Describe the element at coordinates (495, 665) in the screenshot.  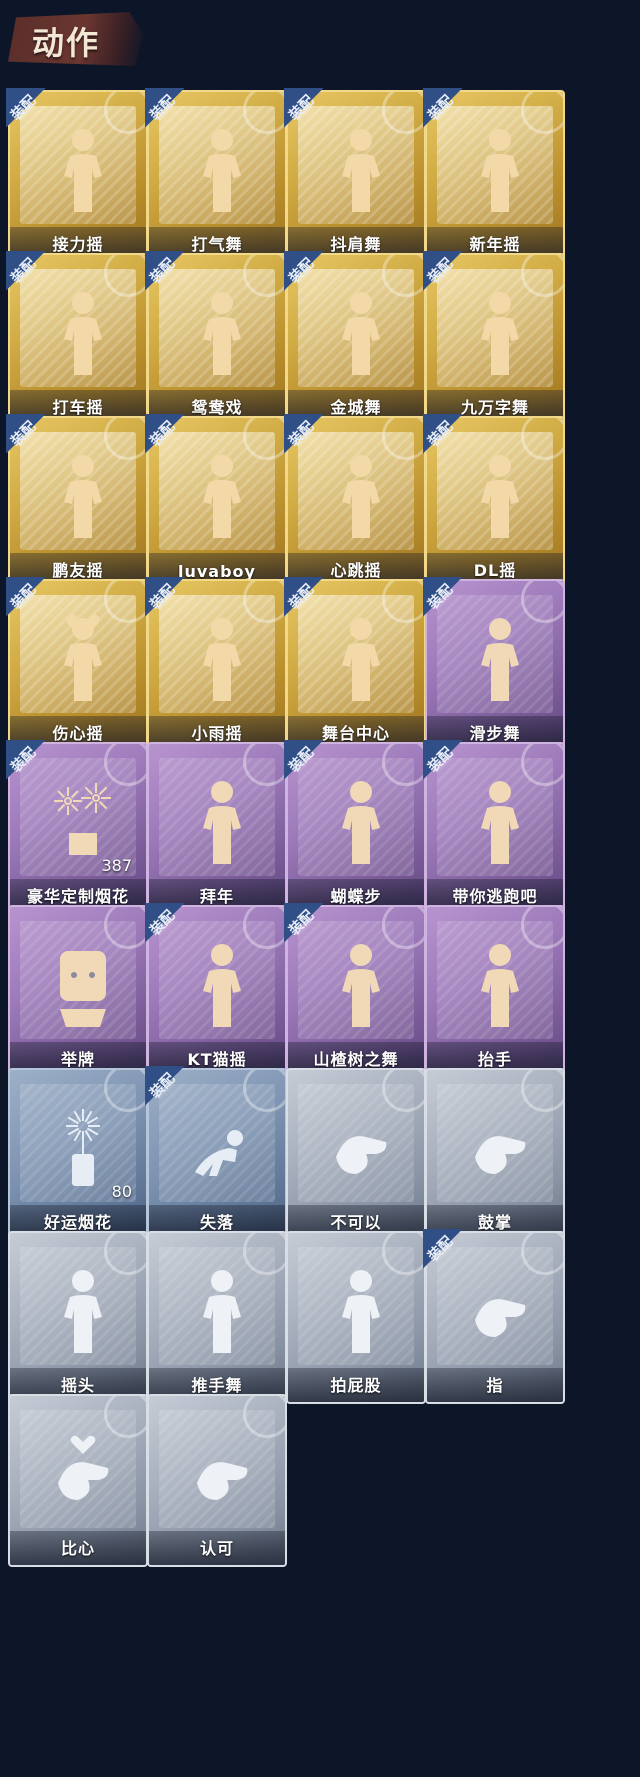
I see `emote-card: 滑步舞 装配` at that location.